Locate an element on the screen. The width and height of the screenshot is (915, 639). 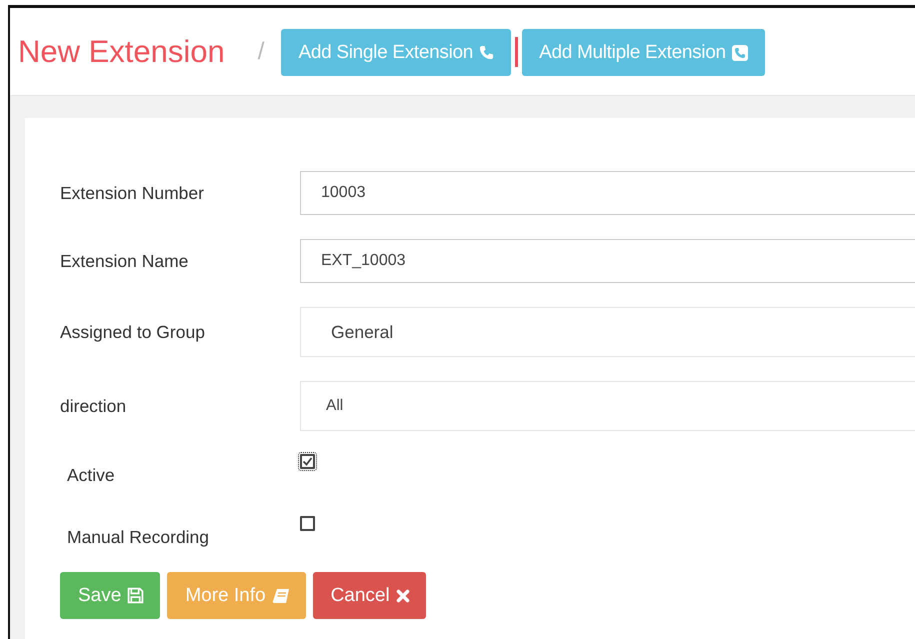
close-icon is located at coordinates (403, 595).